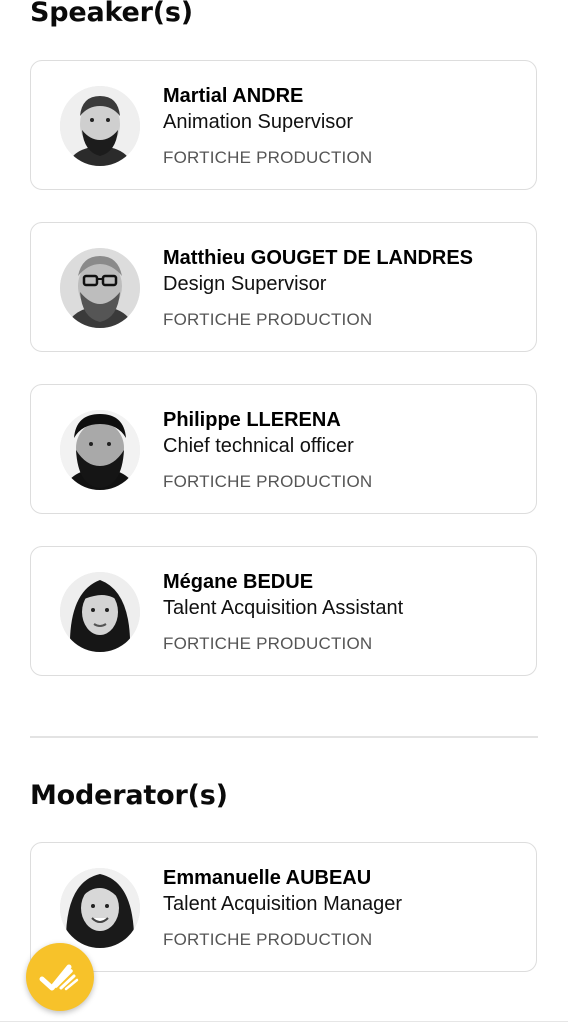  Describe the element at coordinates (252, 420) in the screenshot. I see `speaker-name: Philippe LLERENA` at that location.